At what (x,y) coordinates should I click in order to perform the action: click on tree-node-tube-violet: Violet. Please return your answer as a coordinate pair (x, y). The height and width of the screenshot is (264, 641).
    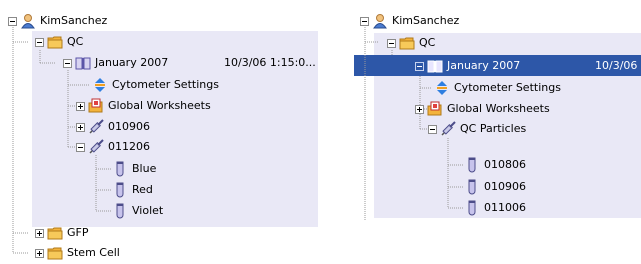
    Looking at the image, I should click on (137, 211).